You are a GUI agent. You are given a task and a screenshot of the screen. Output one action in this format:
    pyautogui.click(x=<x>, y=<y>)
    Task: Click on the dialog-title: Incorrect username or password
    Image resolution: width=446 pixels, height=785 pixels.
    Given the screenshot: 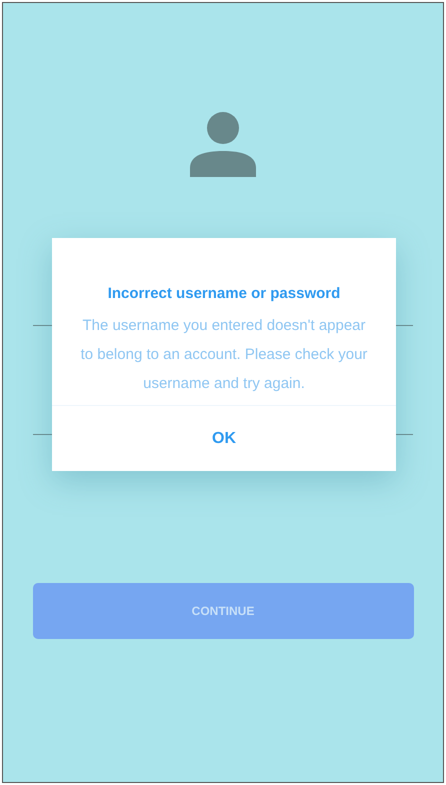 What is the action you would take?
    pyautogui.click(x=224, y=294)
    